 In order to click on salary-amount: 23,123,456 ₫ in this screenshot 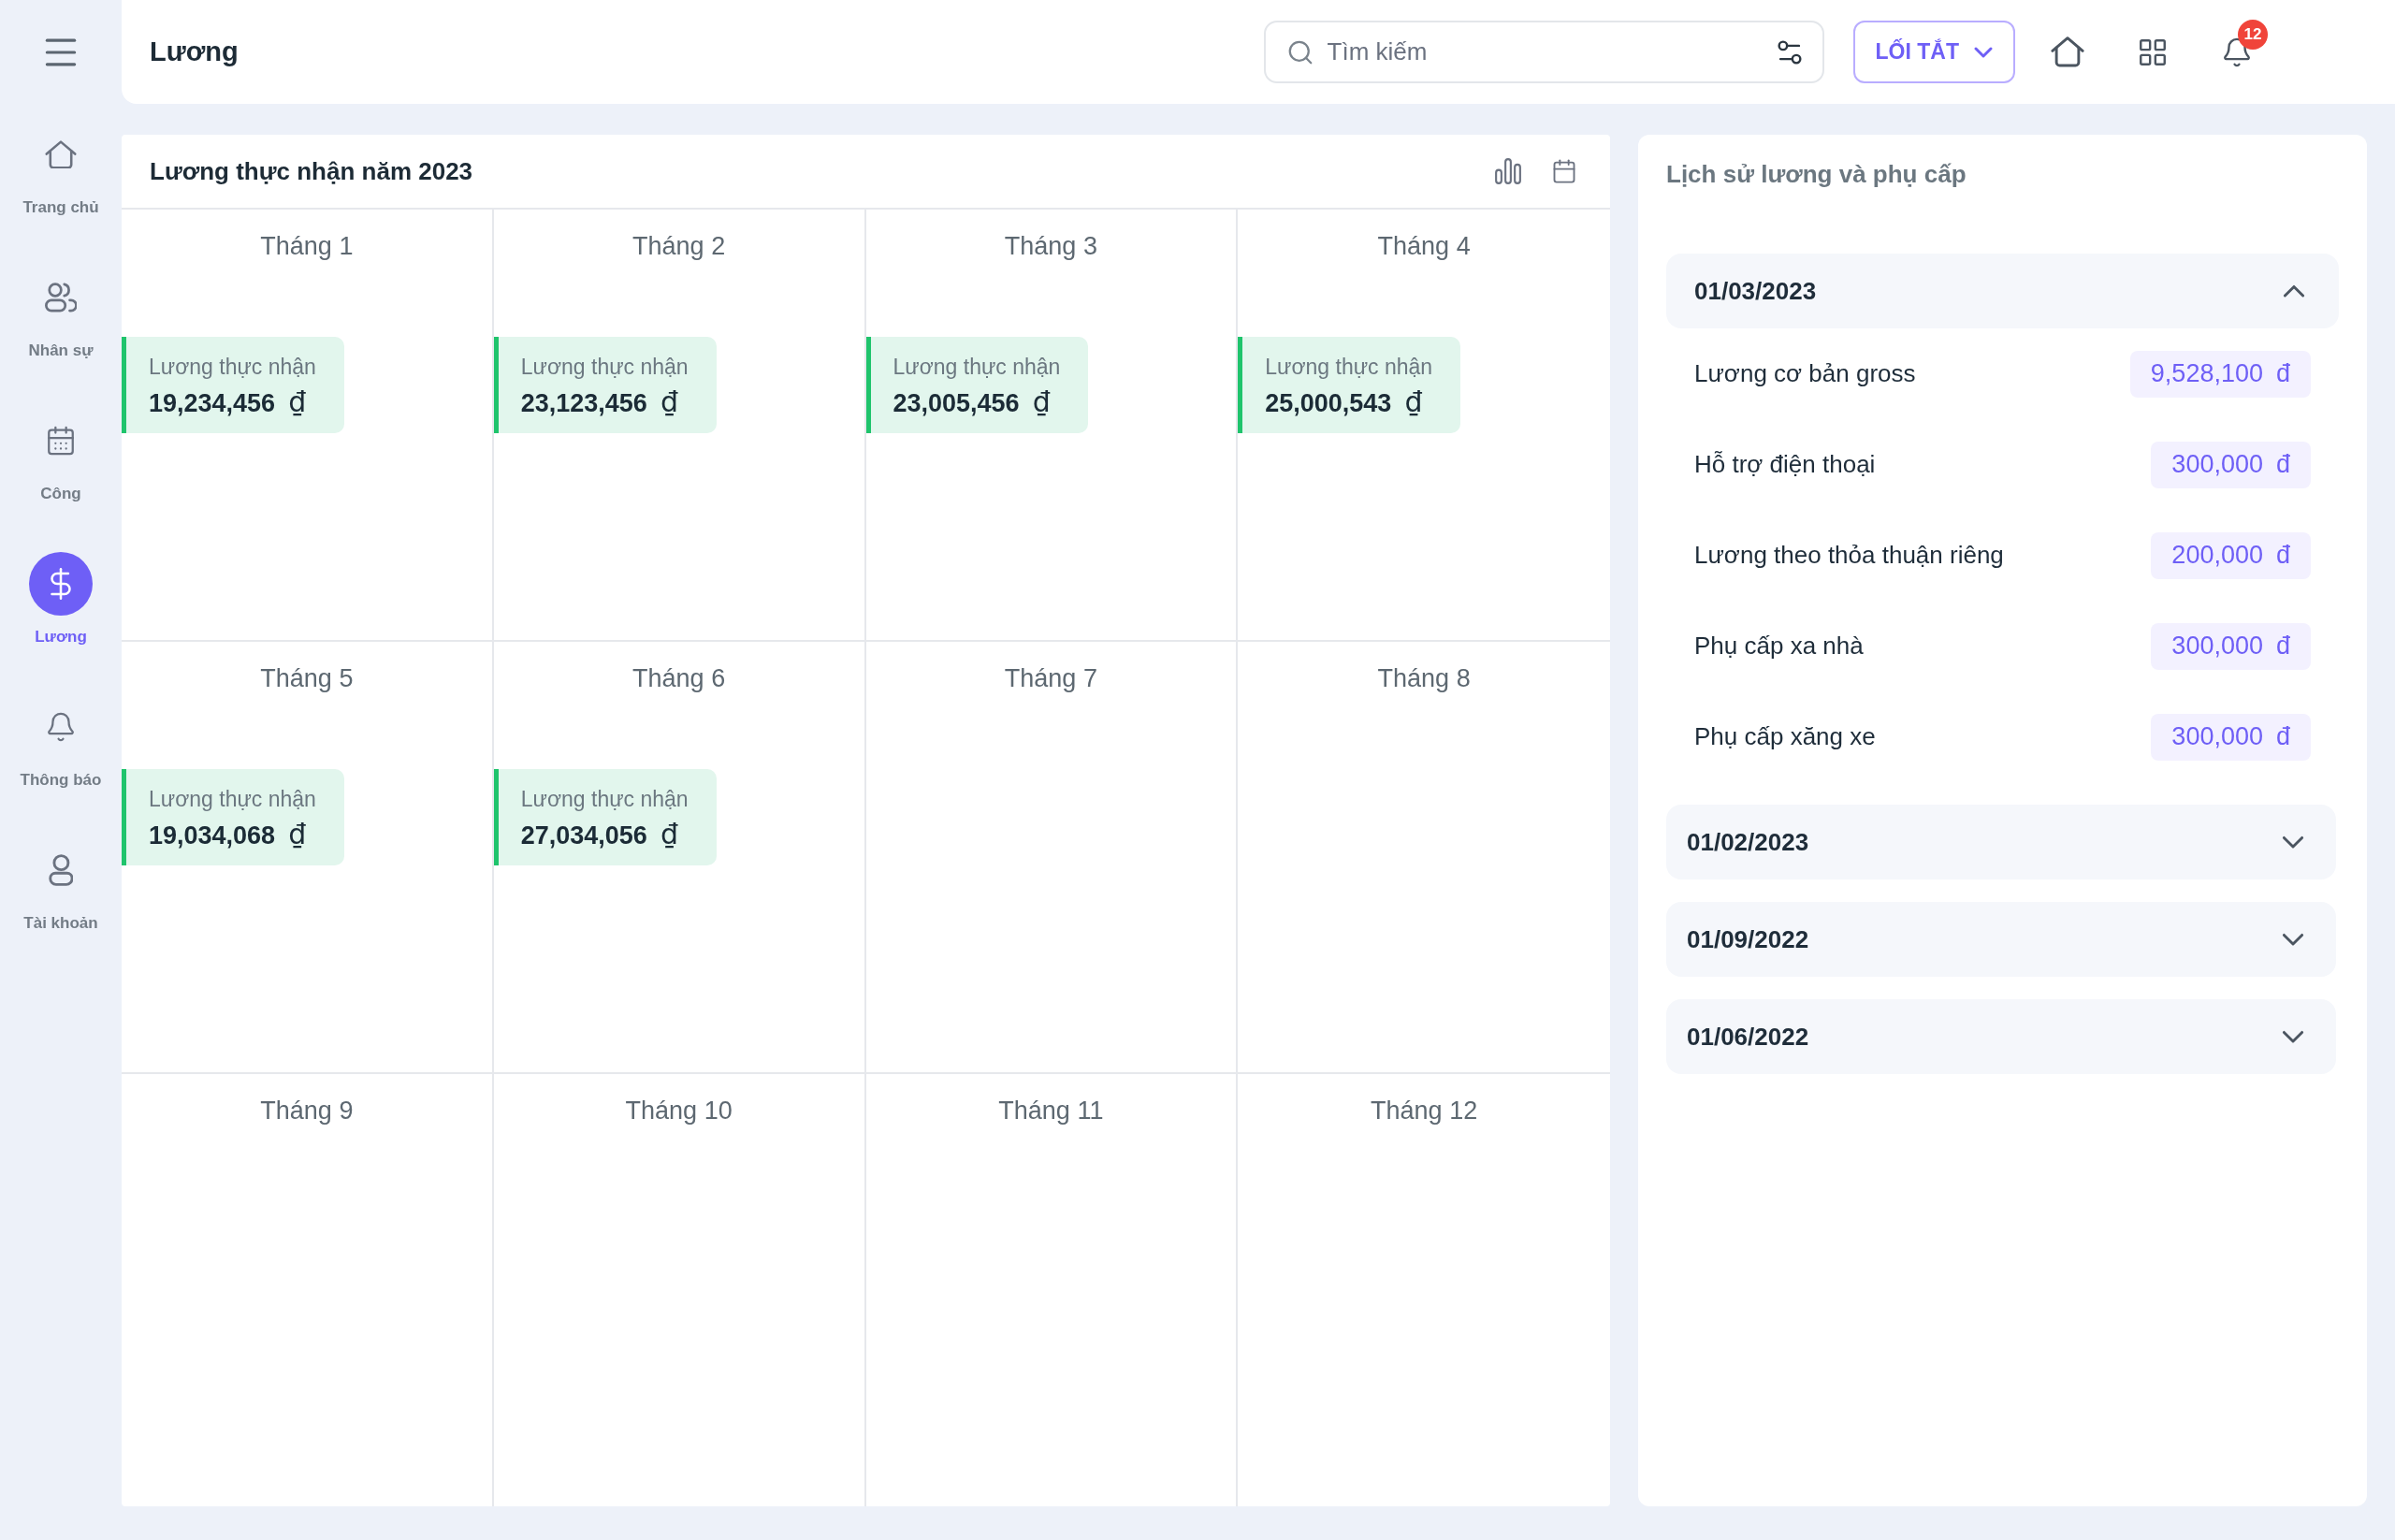, I will do `click(599, 403)`.